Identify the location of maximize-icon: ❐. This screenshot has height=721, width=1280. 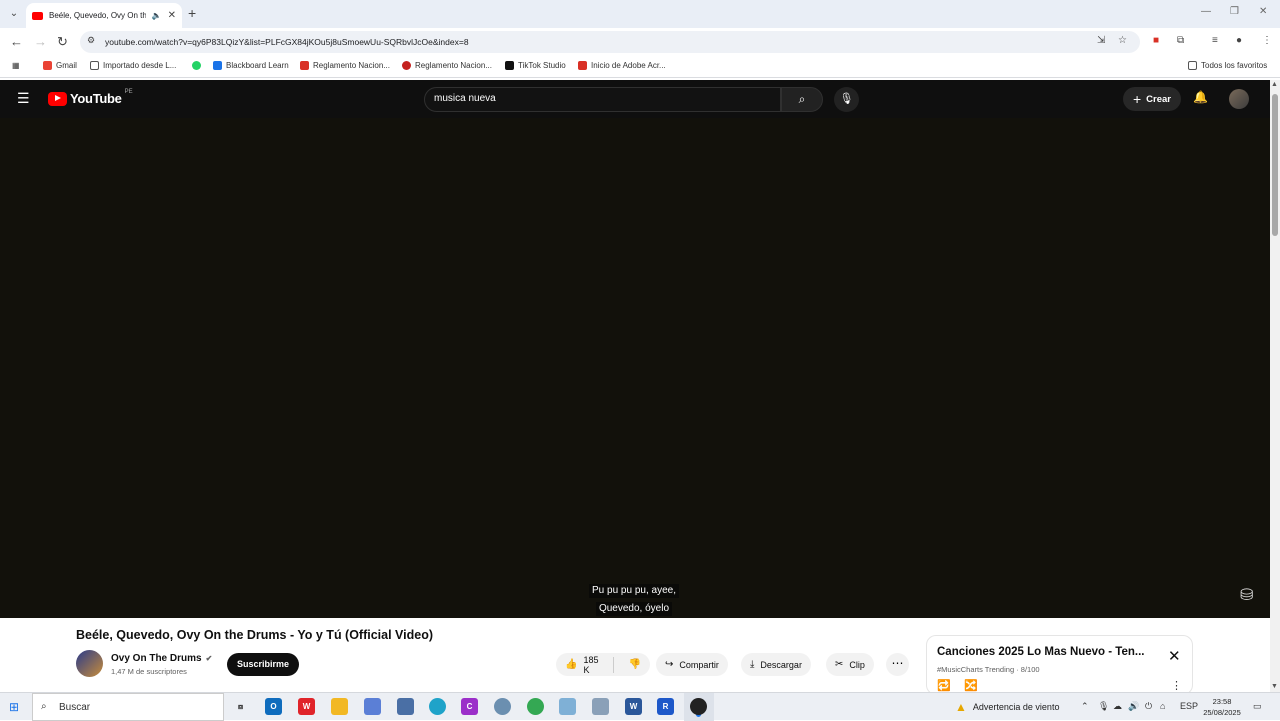
(1234, 11).